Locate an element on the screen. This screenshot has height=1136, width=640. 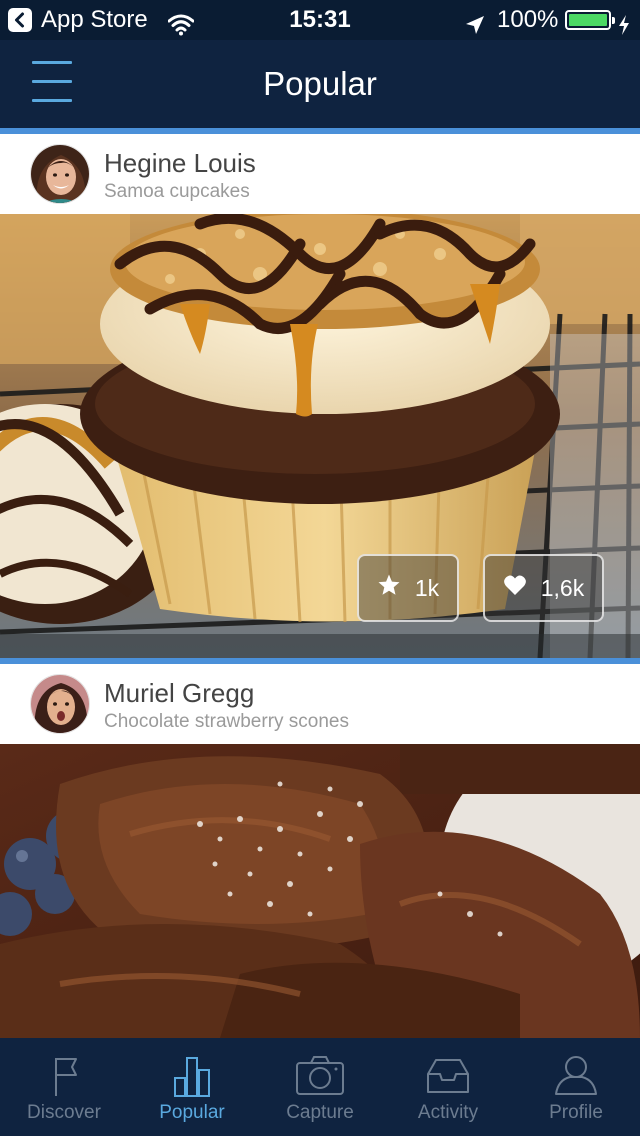
tab-popular: Popular is located at coordinates (192, 1087).